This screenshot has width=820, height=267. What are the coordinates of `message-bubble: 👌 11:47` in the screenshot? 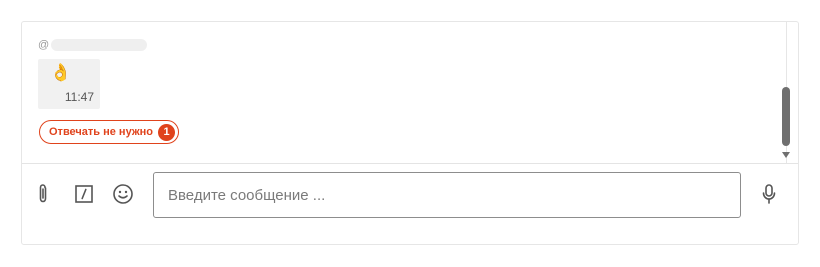 It's located at (69, 84).